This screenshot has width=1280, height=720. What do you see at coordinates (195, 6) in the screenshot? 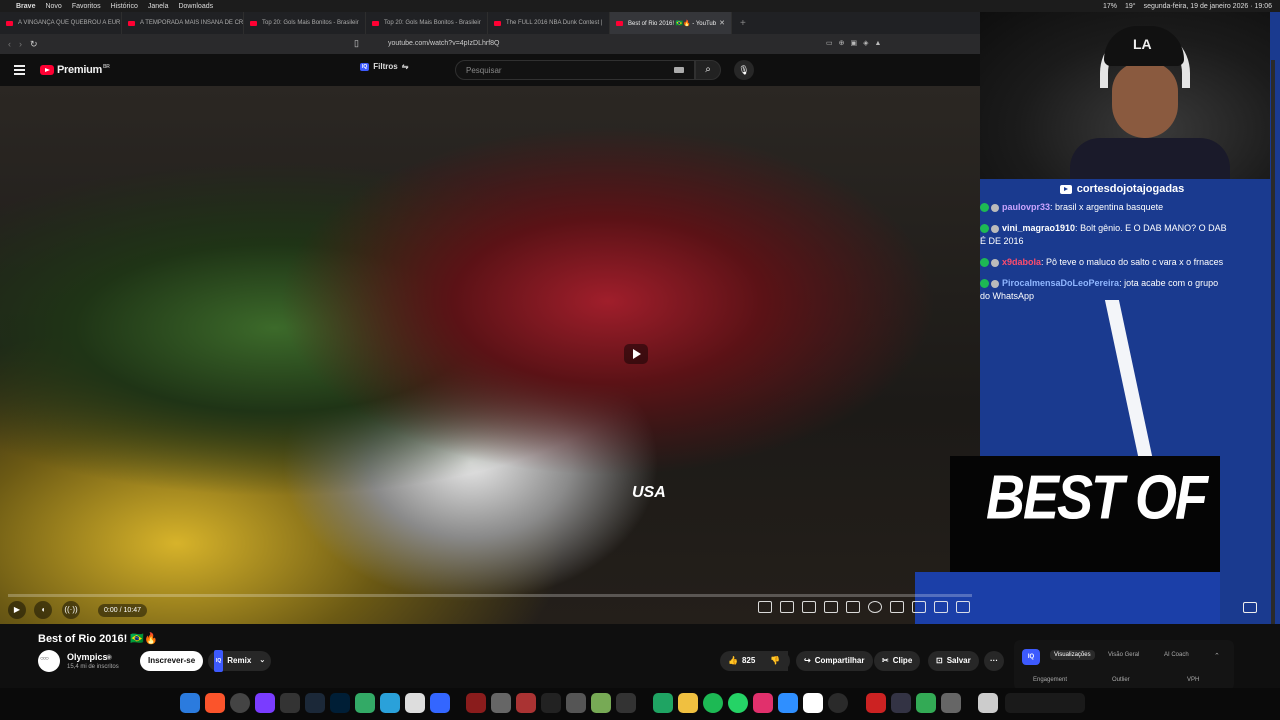
I see `menubar-item-downloads: Downloads` at bounding box center [195, 6].